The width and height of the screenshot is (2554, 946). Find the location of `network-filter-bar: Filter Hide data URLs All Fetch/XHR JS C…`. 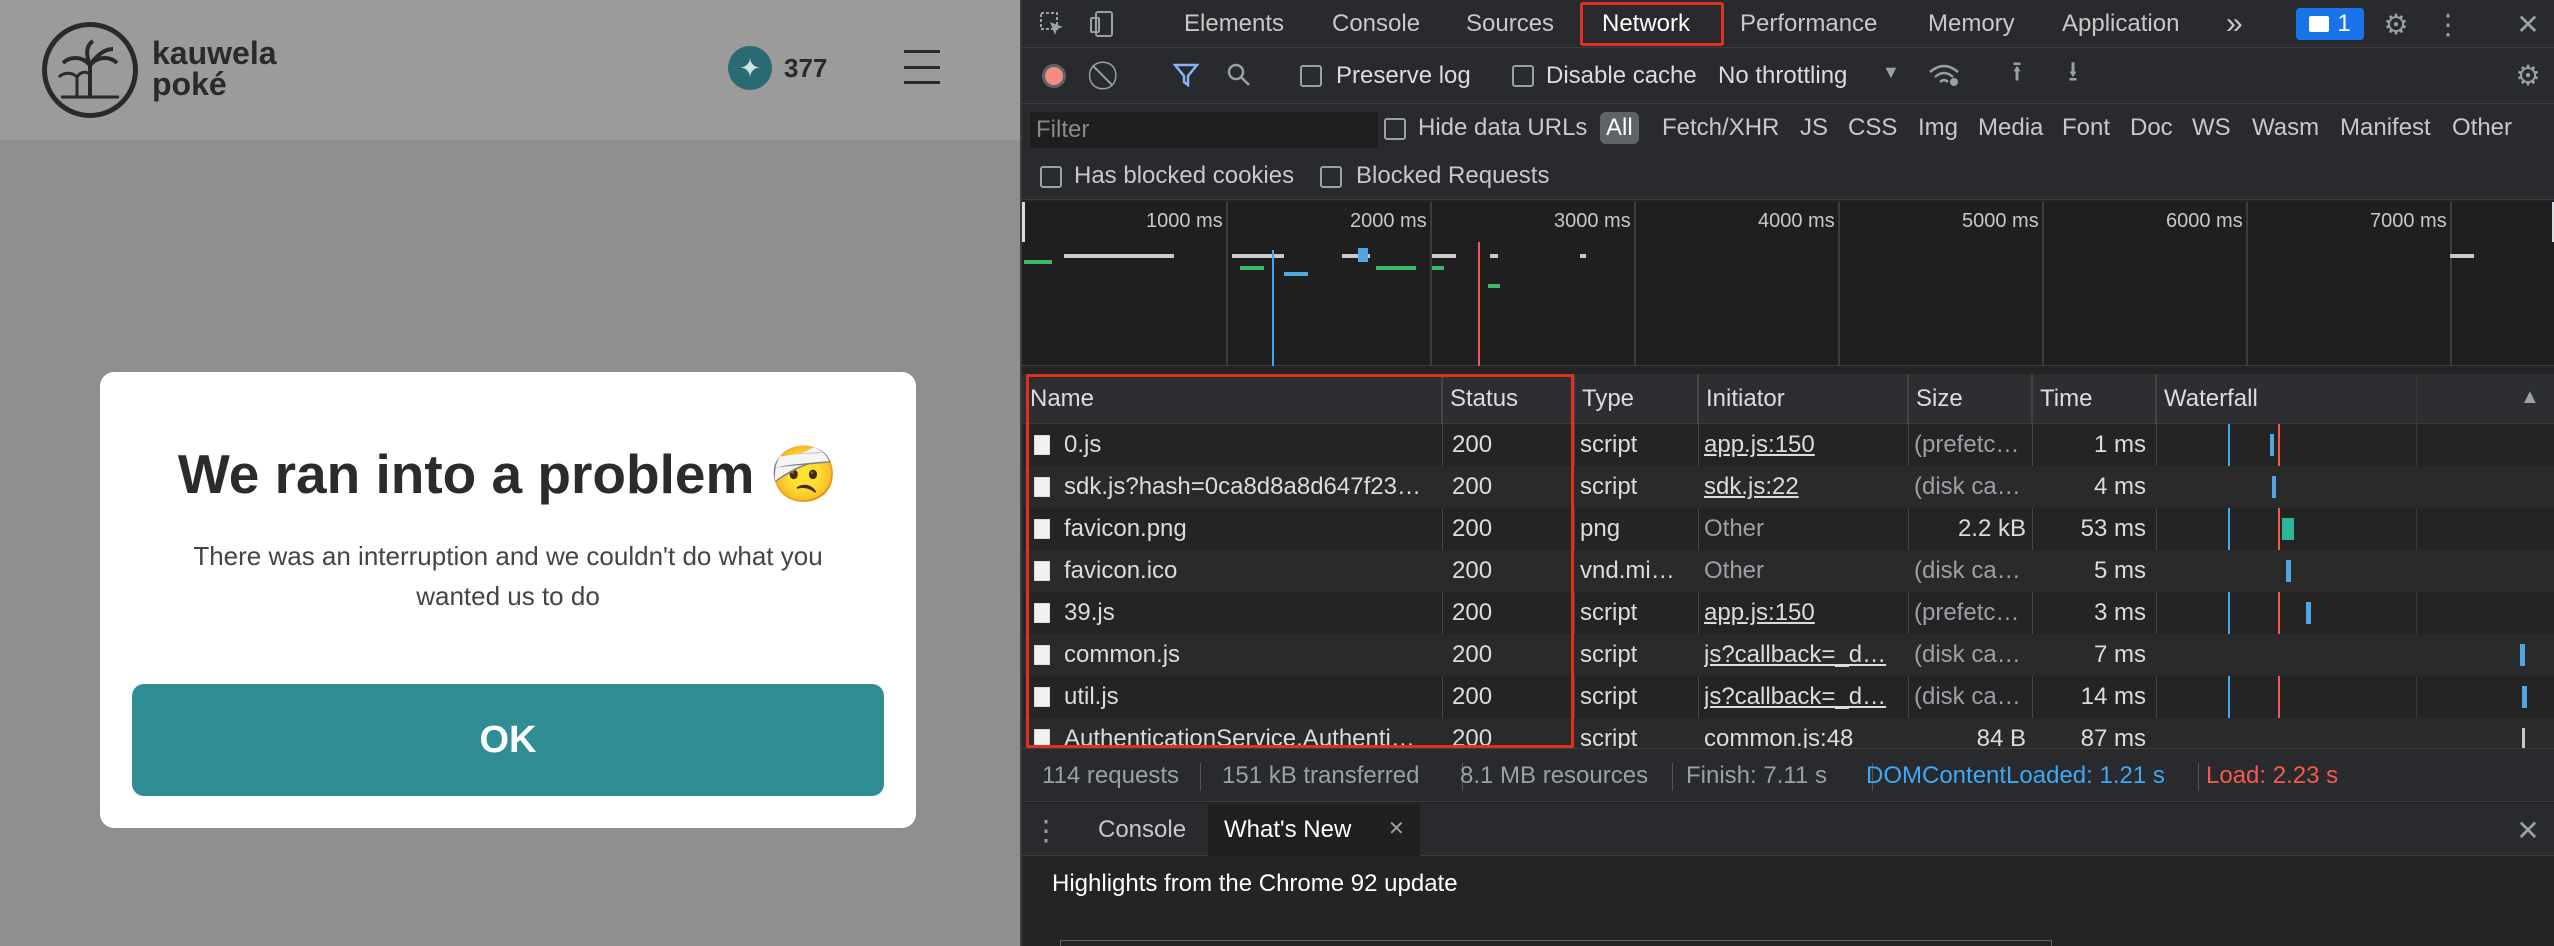

network-filter-bar: Filter Hide data URLs All Fetch/XHR JS C… is located at coordinates (1788, 152).